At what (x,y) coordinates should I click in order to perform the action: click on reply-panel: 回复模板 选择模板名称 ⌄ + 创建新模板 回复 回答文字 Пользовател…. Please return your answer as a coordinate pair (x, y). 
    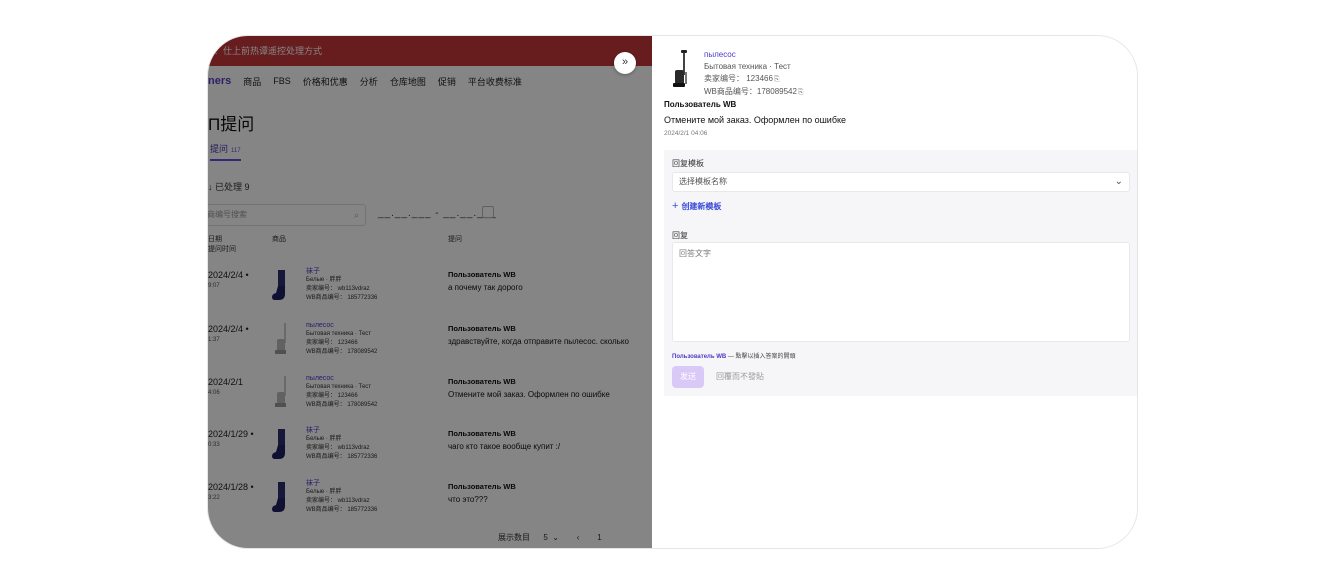
    Looking at the image, I should click on (900, 273).